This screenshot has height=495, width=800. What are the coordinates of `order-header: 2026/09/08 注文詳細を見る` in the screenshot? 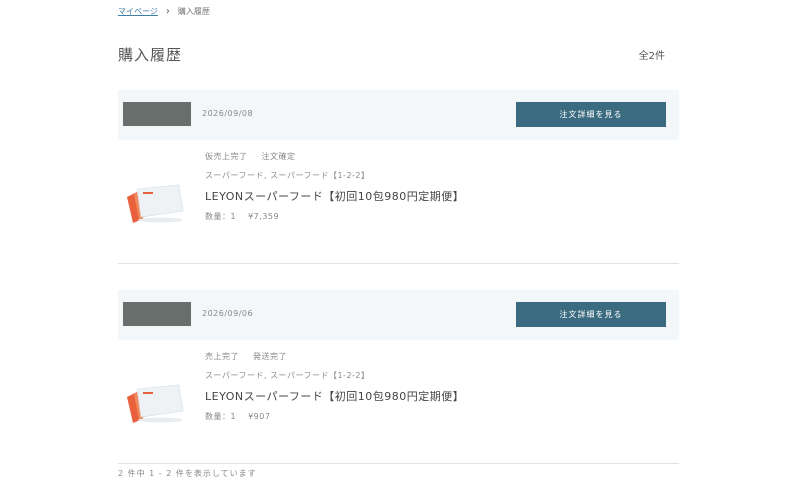 It's located at (398, 115).